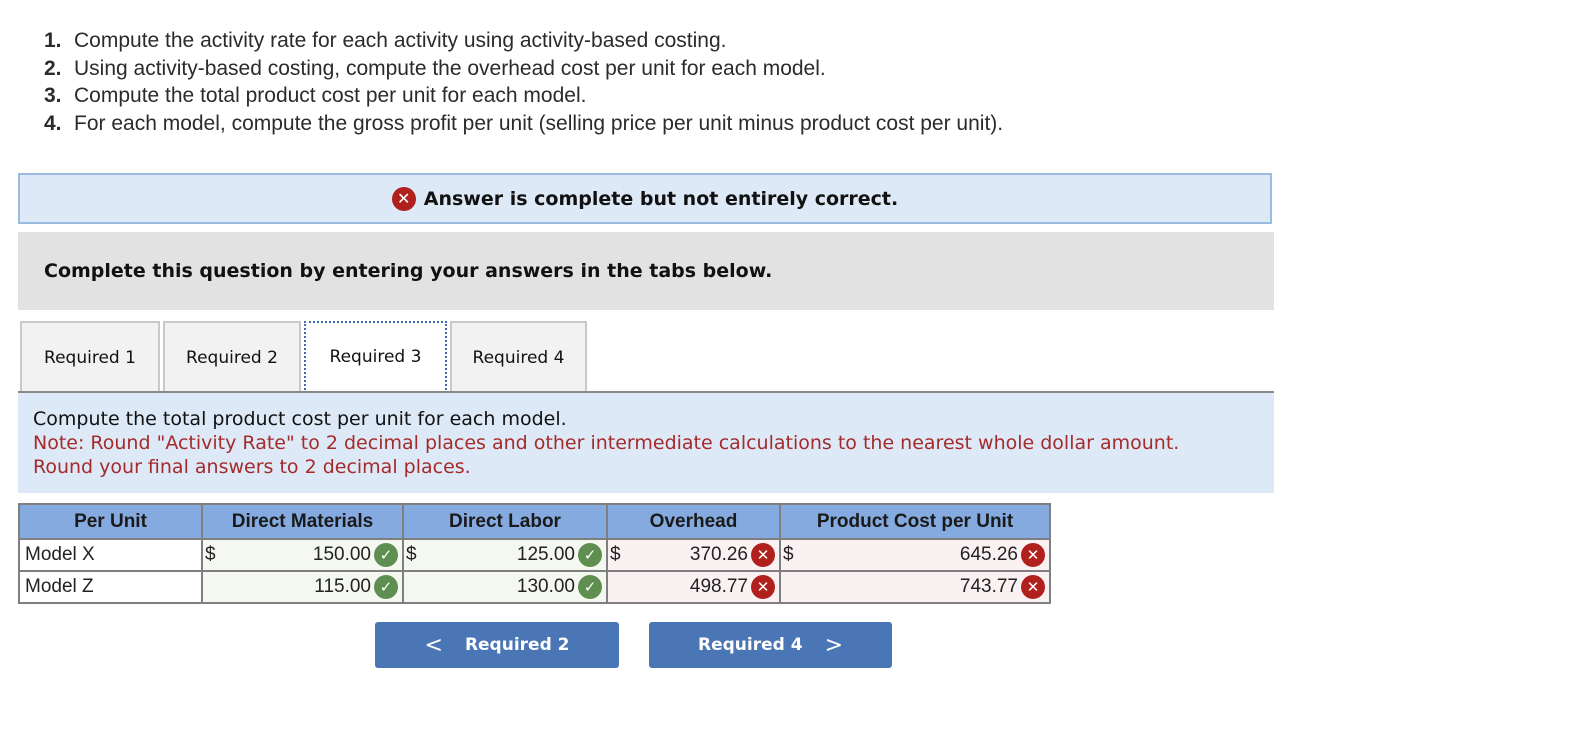 This screenshot has width=1592, height=732. Describe the element at coordinates (517, 645) in the screenshot. I see `prev-button-label: Required 2` at that location.